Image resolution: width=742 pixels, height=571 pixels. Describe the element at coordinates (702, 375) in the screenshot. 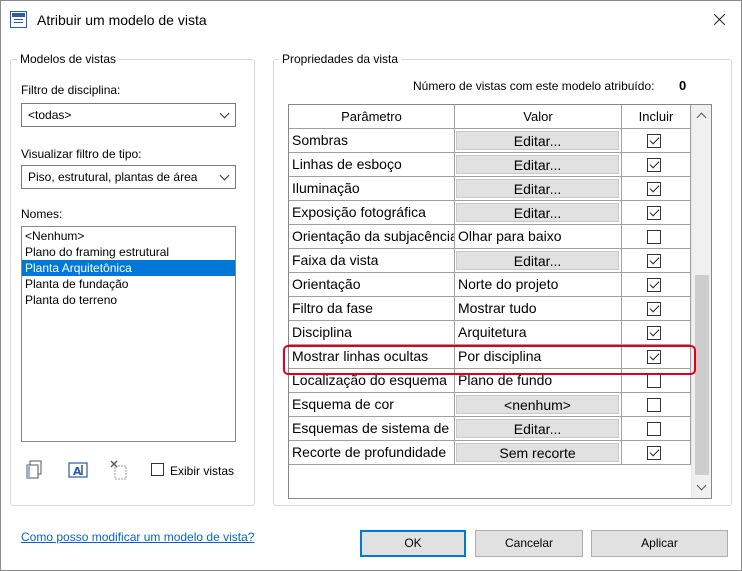

I see `scroll-thumb` at that location.